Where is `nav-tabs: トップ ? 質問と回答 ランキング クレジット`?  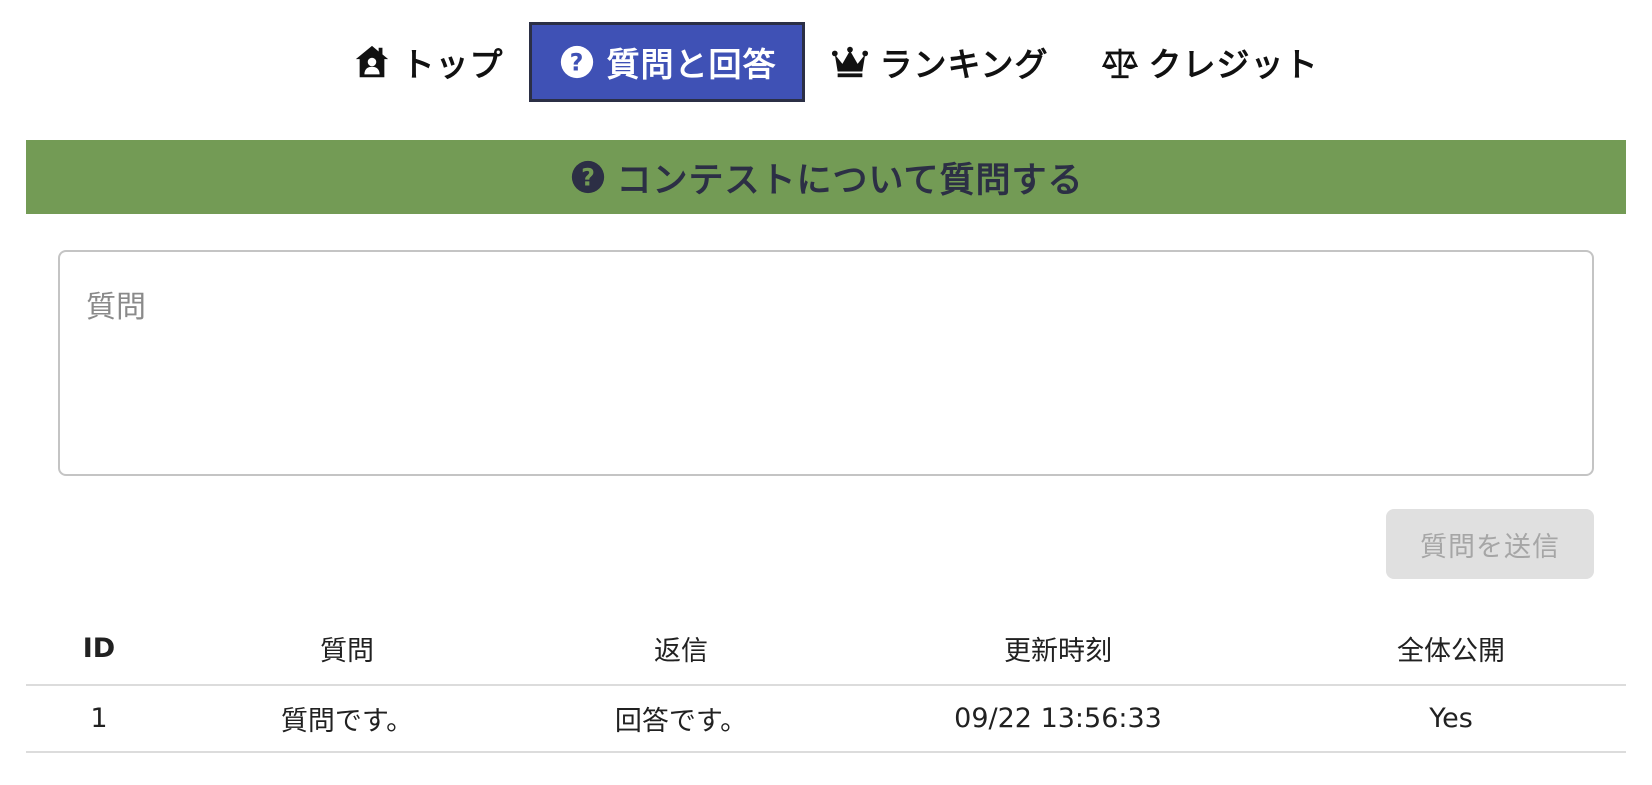 nav-tabs: トップ ? 質問と回答 ランキング クレジット is located at coordinates (835, 62).